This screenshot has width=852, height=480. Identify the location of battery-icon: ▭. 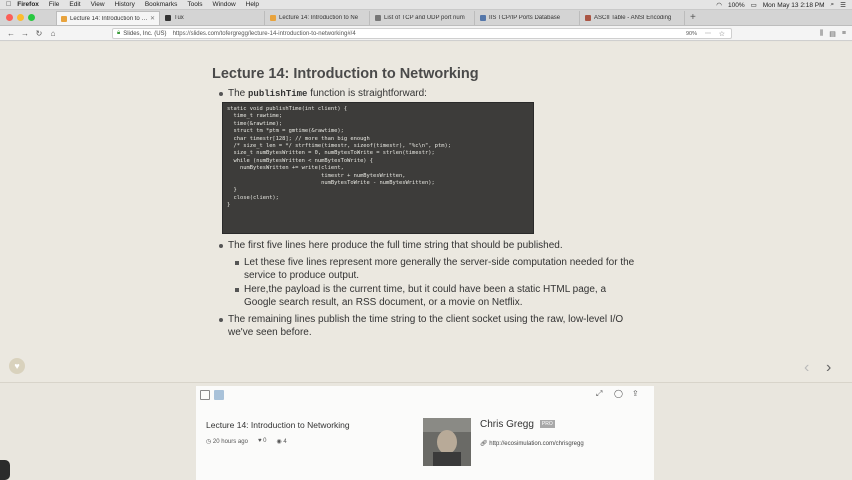
(754, 5).